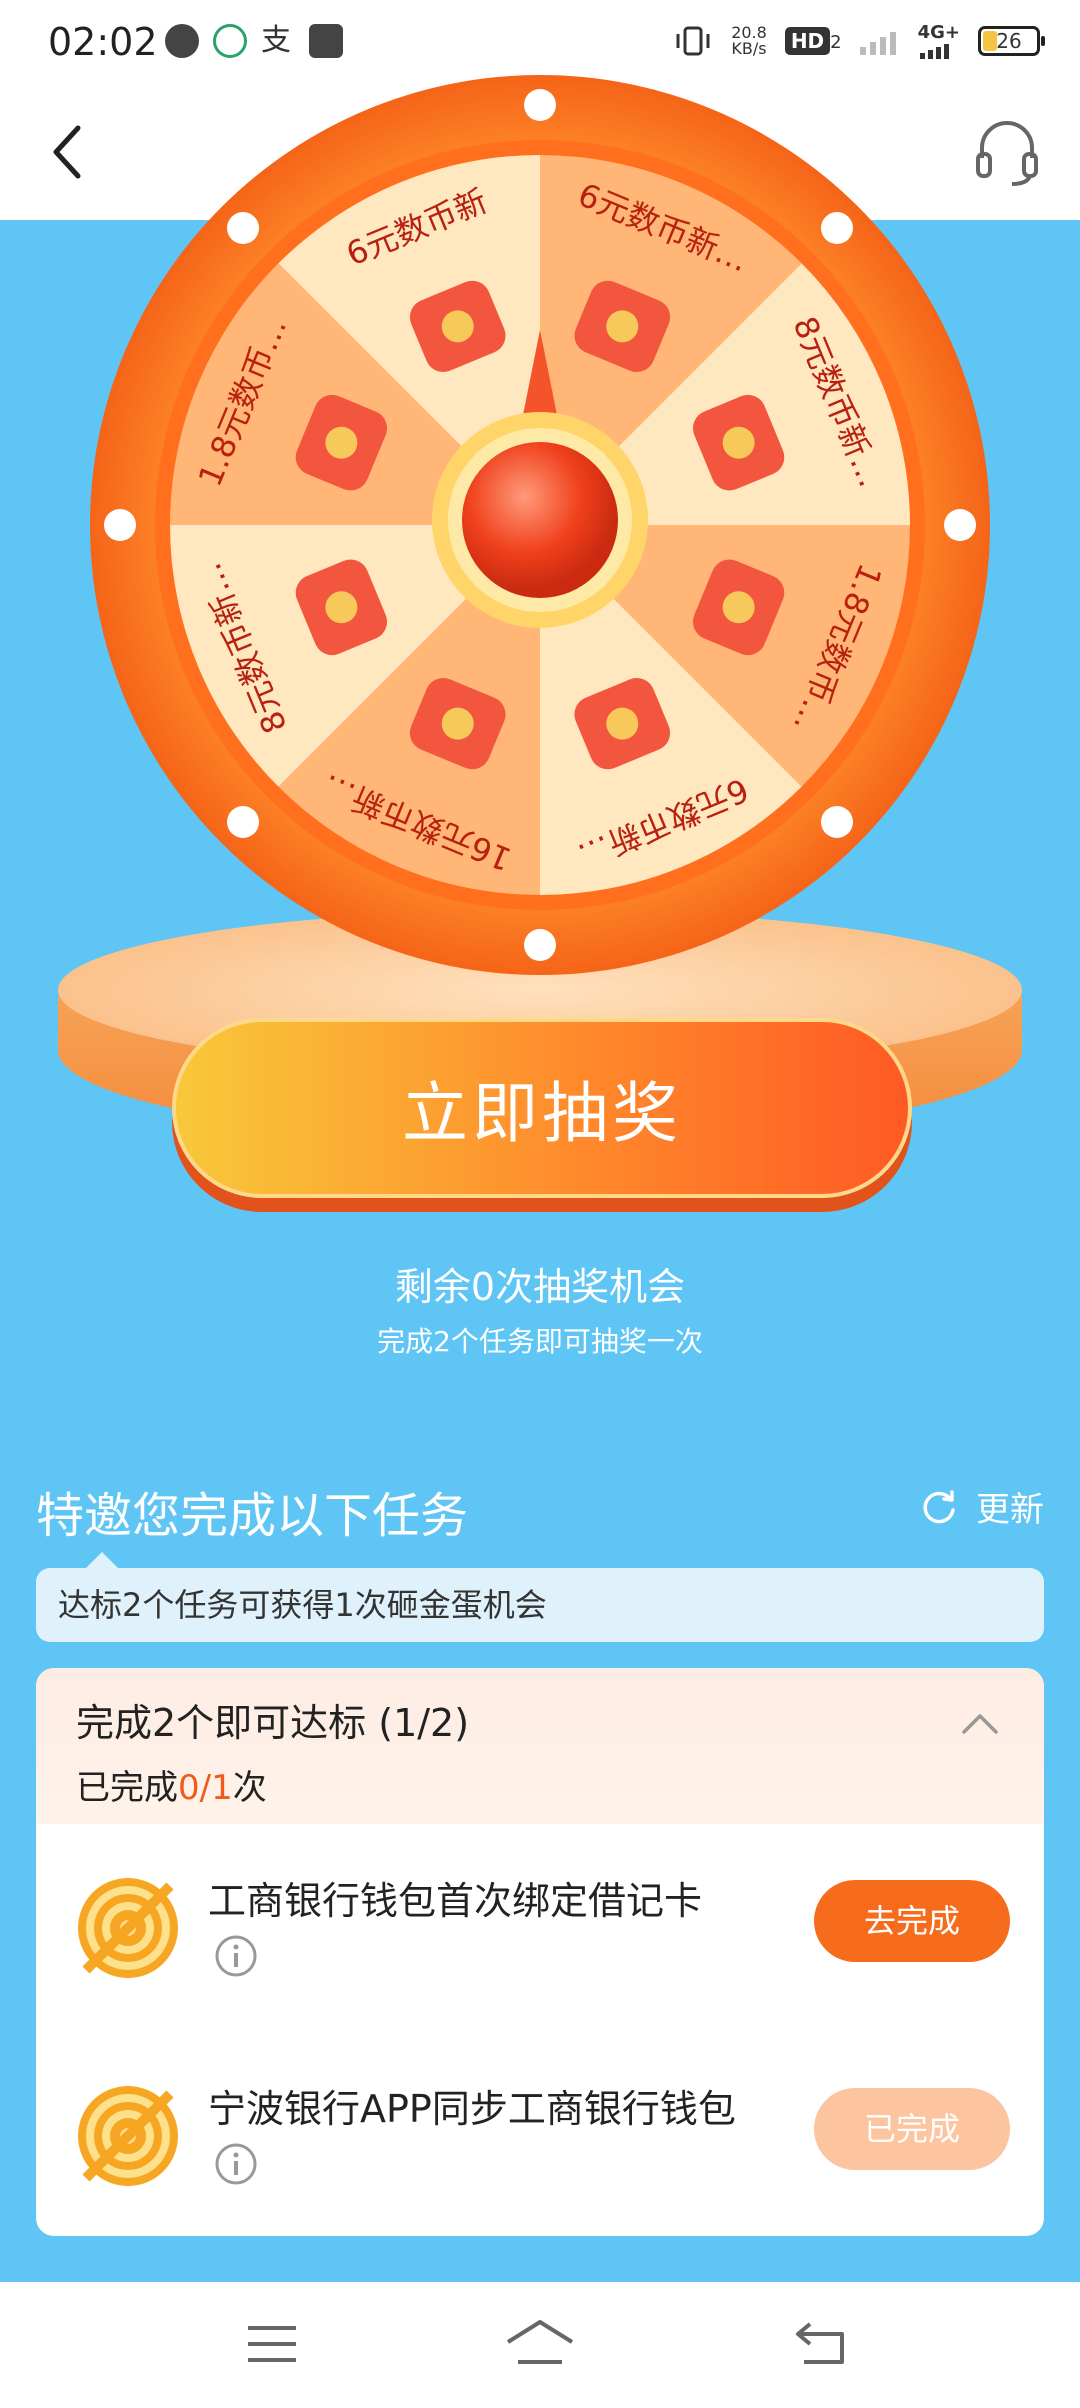  Describe the element at coordinates (822, 2344) in the screenshot. I see `back-nav-icon` at that location.